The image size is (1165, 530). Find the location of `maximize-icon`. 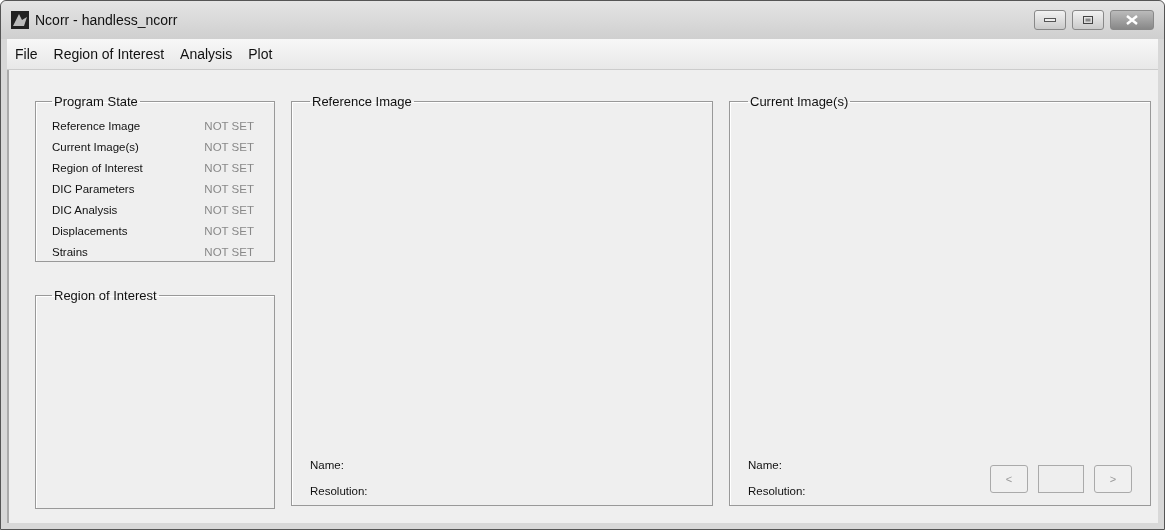

maximize-icon is located at coordinates (1088, 20).